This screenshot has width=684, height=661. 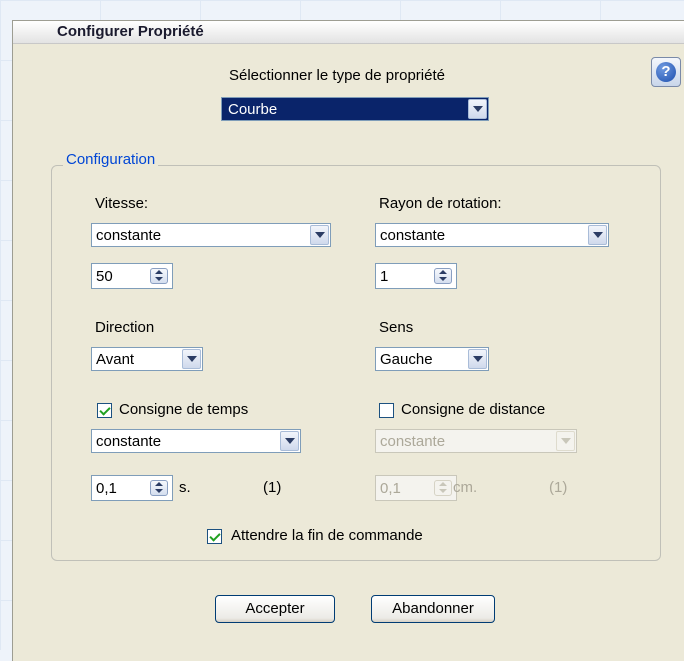 What do you see at coordinates (413, 441) in the screenshot?
I see `consigne-distance-mode-value: constante` at bounding box center [413, 441].